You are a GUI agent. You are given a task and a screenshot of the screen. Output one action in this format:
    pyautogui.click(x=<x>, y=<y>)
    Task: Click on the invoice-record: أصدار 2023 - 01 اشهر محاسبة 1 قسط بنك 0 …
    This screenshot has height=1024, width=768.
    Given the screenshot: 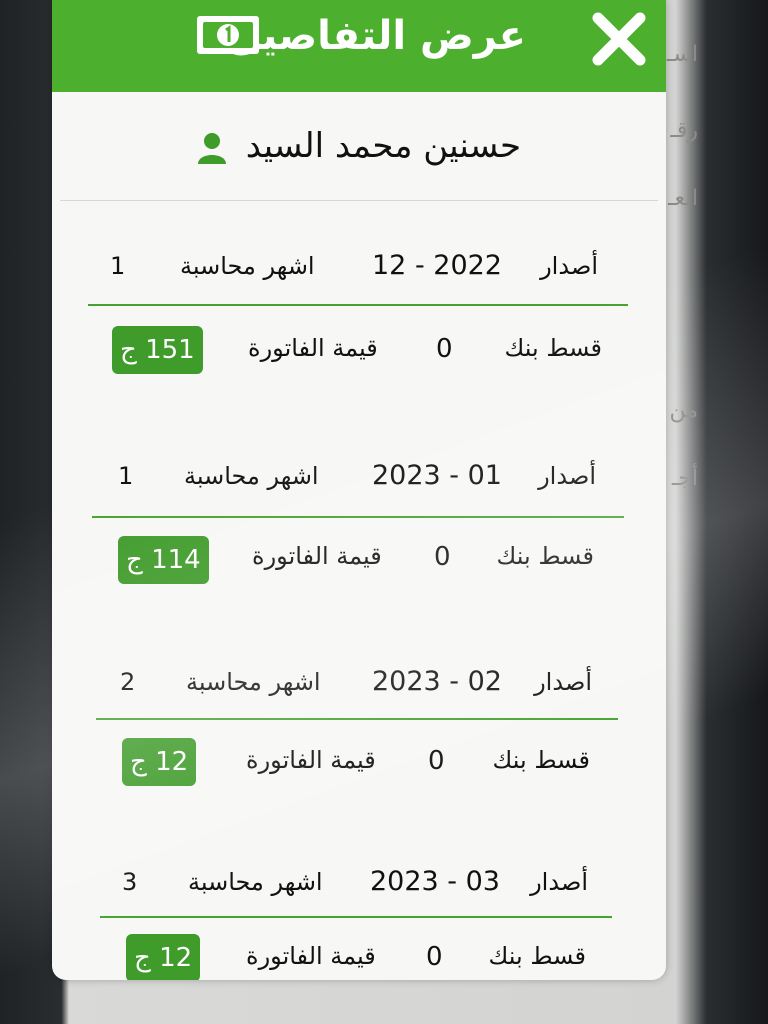 What is the action you would take?
    pyautogui.click(x=359, y=535)
    